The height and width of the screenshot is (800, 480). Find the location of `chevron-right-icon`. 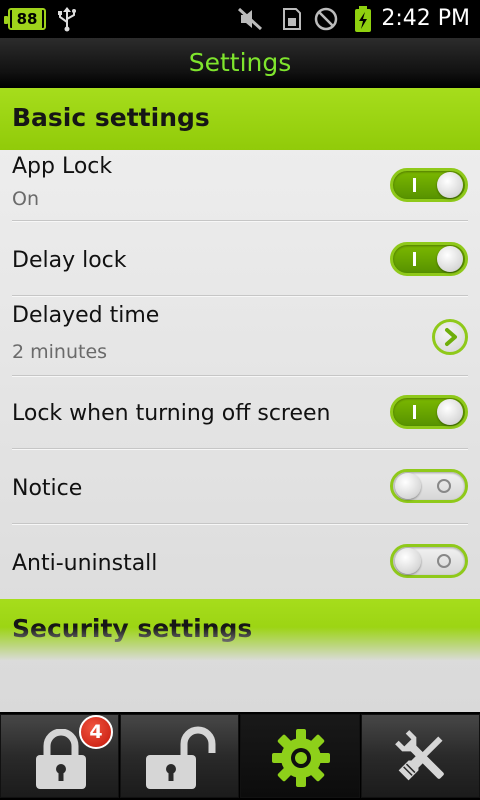

chevron-right-icon is located at coordinates (451, 337).